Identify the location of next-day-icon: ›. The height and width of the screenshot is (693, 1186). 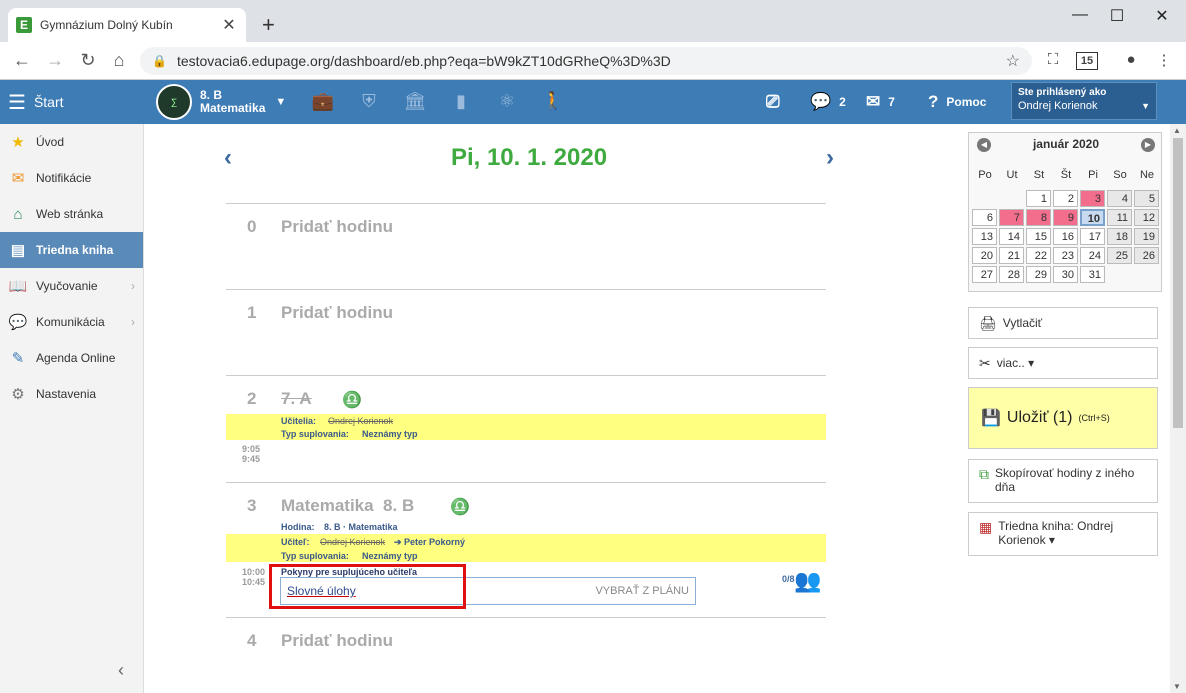
(830, 158).